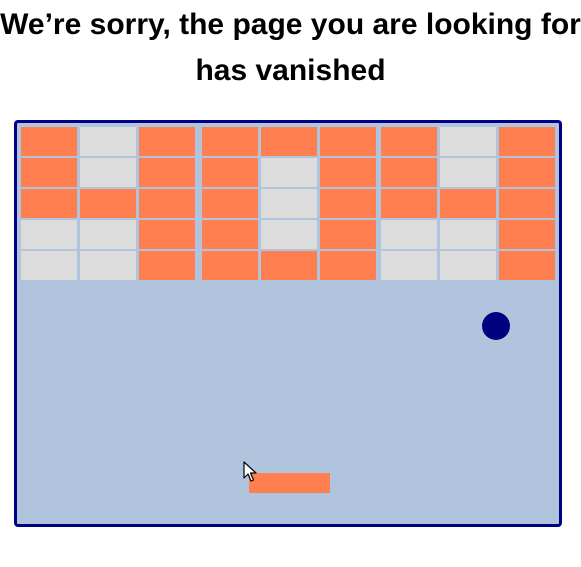 This screenshot has width=581, height=567. Describe the element at coordinates (250, 471) in the screenshot. I see `mouse-cursor-icon` at that location.